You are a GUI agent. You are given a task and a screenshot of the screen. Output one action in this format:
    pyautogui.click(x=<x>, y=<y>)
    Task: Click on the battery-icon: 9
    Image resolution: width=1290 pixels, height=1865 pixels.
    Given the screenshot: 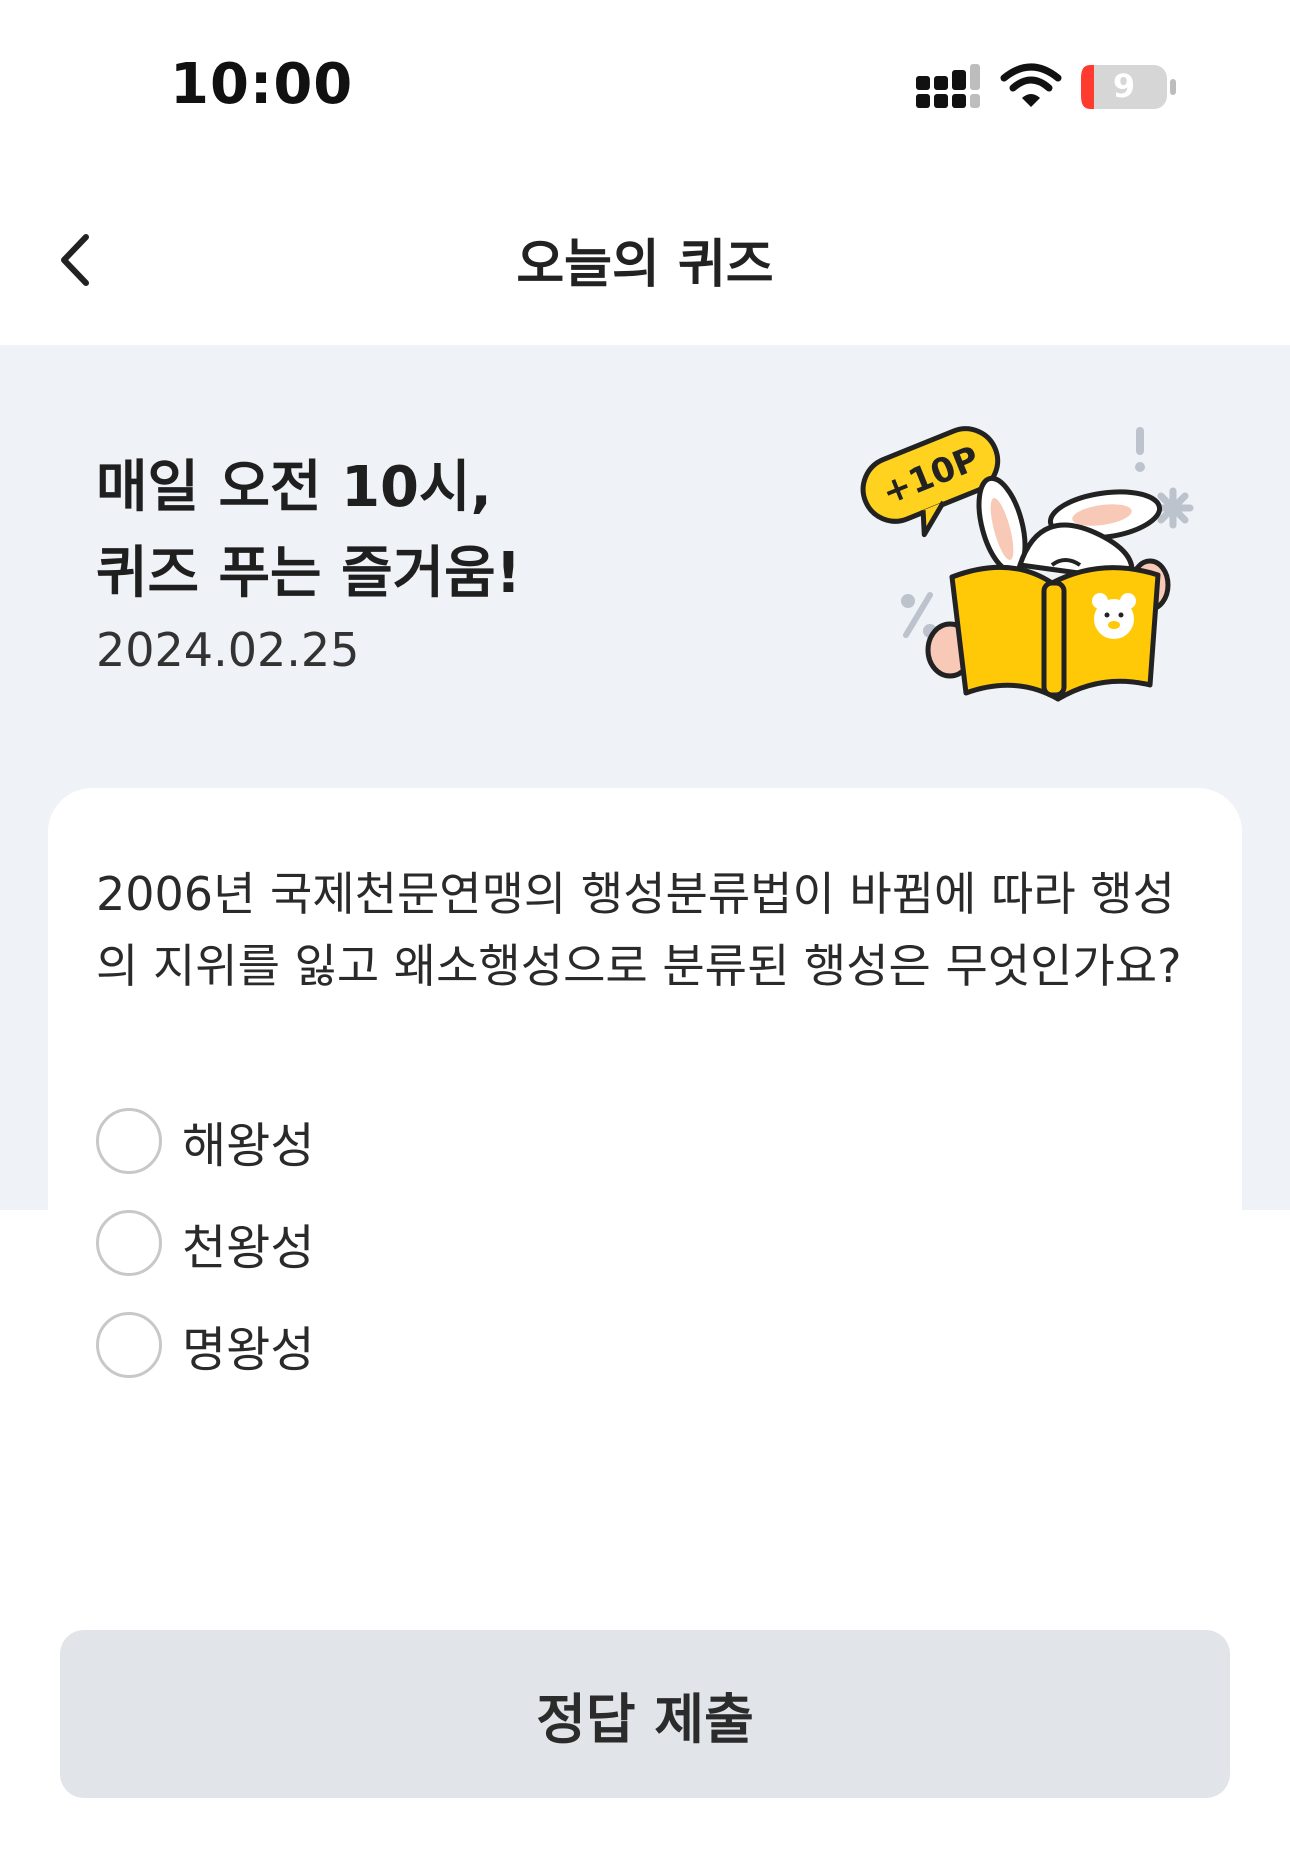 What is the action you would take?
    pyautogui.click(x=1128, y=87)
    